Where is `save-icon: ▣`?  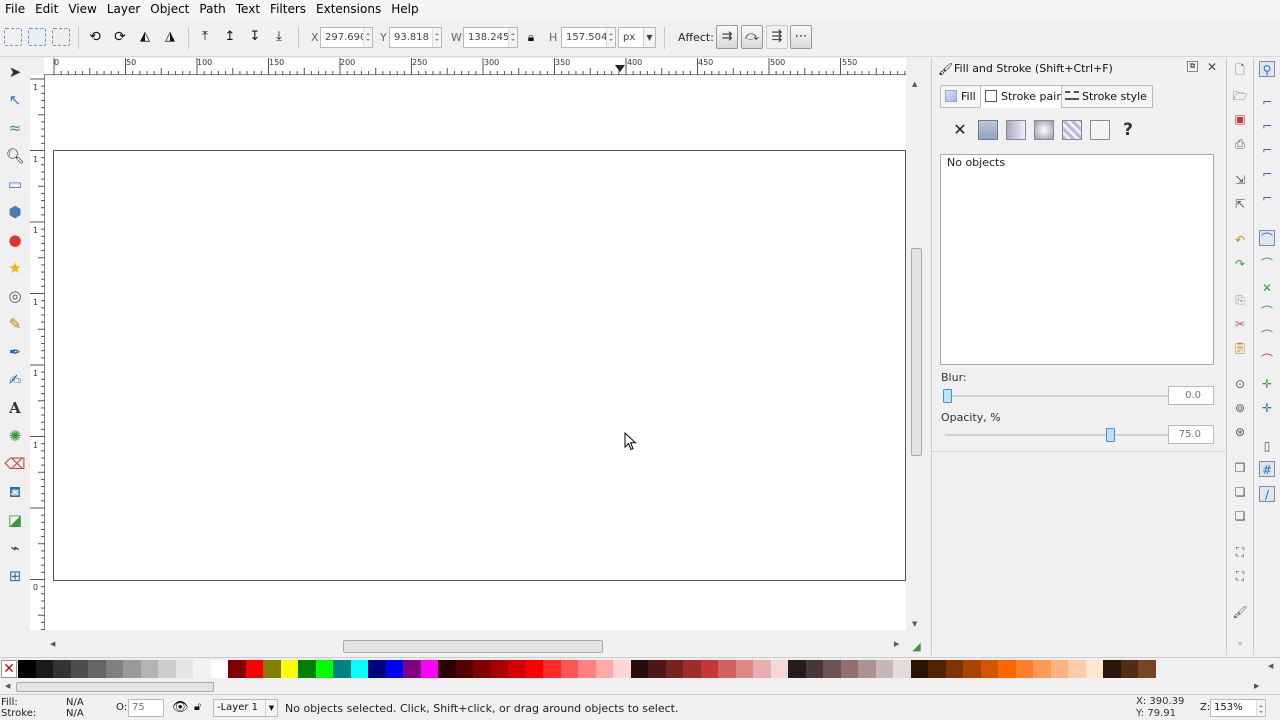 save-icon: ▣ is located at coordinates (1240, 119).